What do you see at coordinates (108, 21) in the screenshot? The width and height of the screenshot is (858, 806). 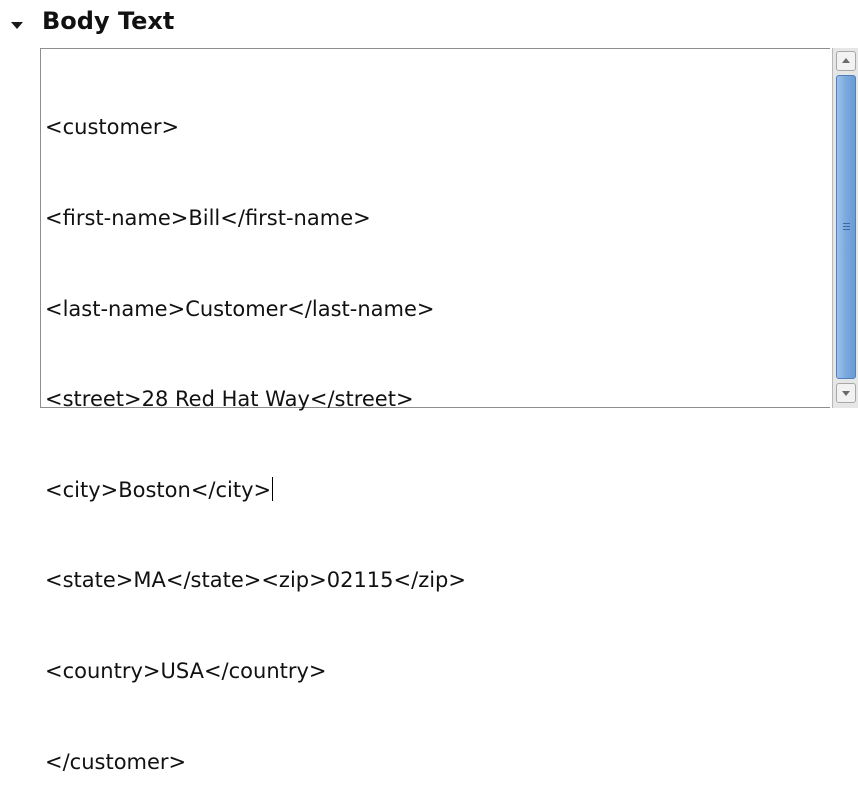 I see `section-title: Body Text` at bounding box center [108, 21].